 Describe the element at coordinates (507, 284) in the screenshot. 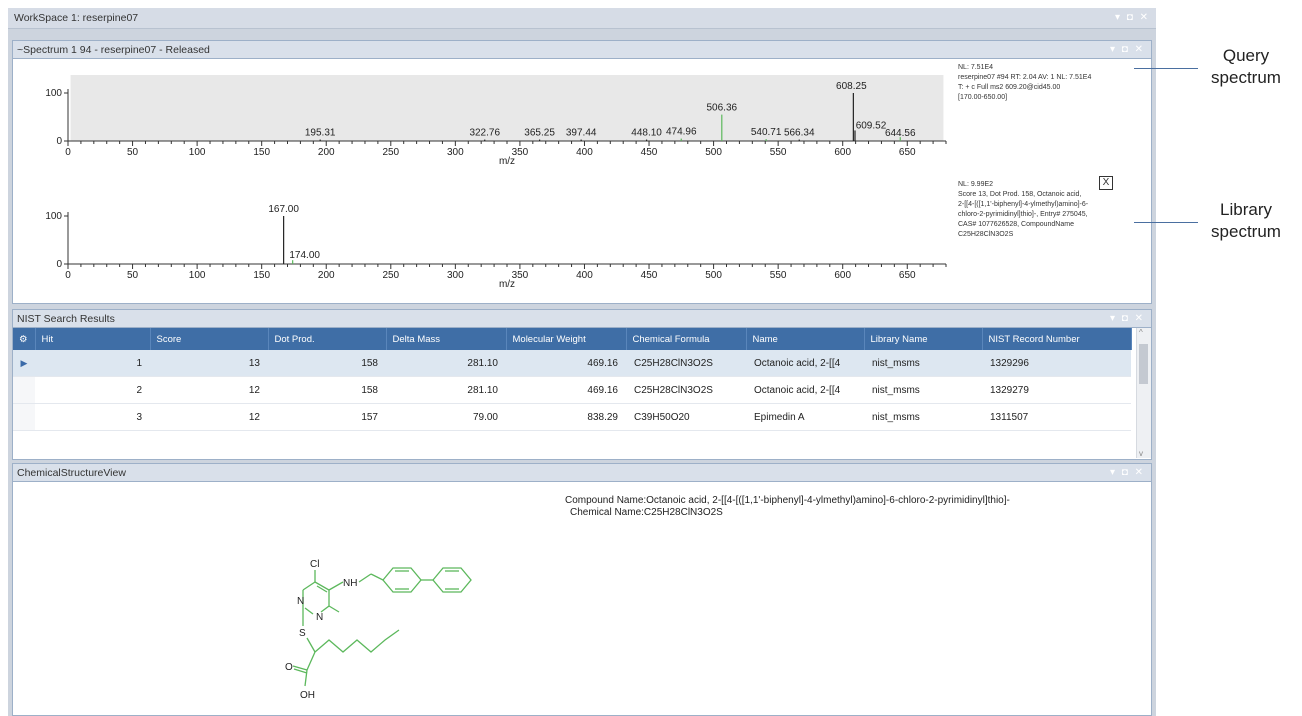

I see `x-axis-label: m/z` at that location.